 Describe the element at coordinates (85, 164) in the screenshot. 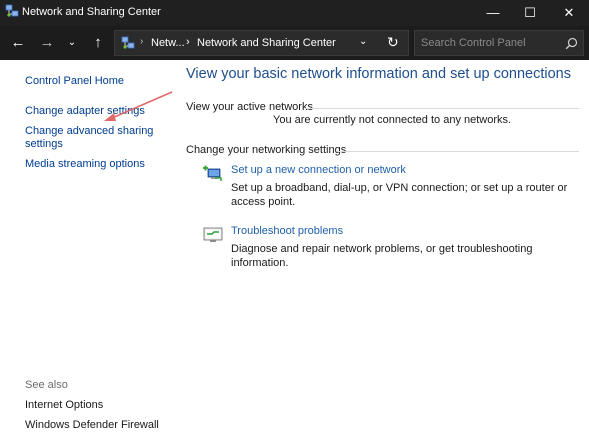

I see `sidebar-item-media-streaming: Media streaming options` at that location.